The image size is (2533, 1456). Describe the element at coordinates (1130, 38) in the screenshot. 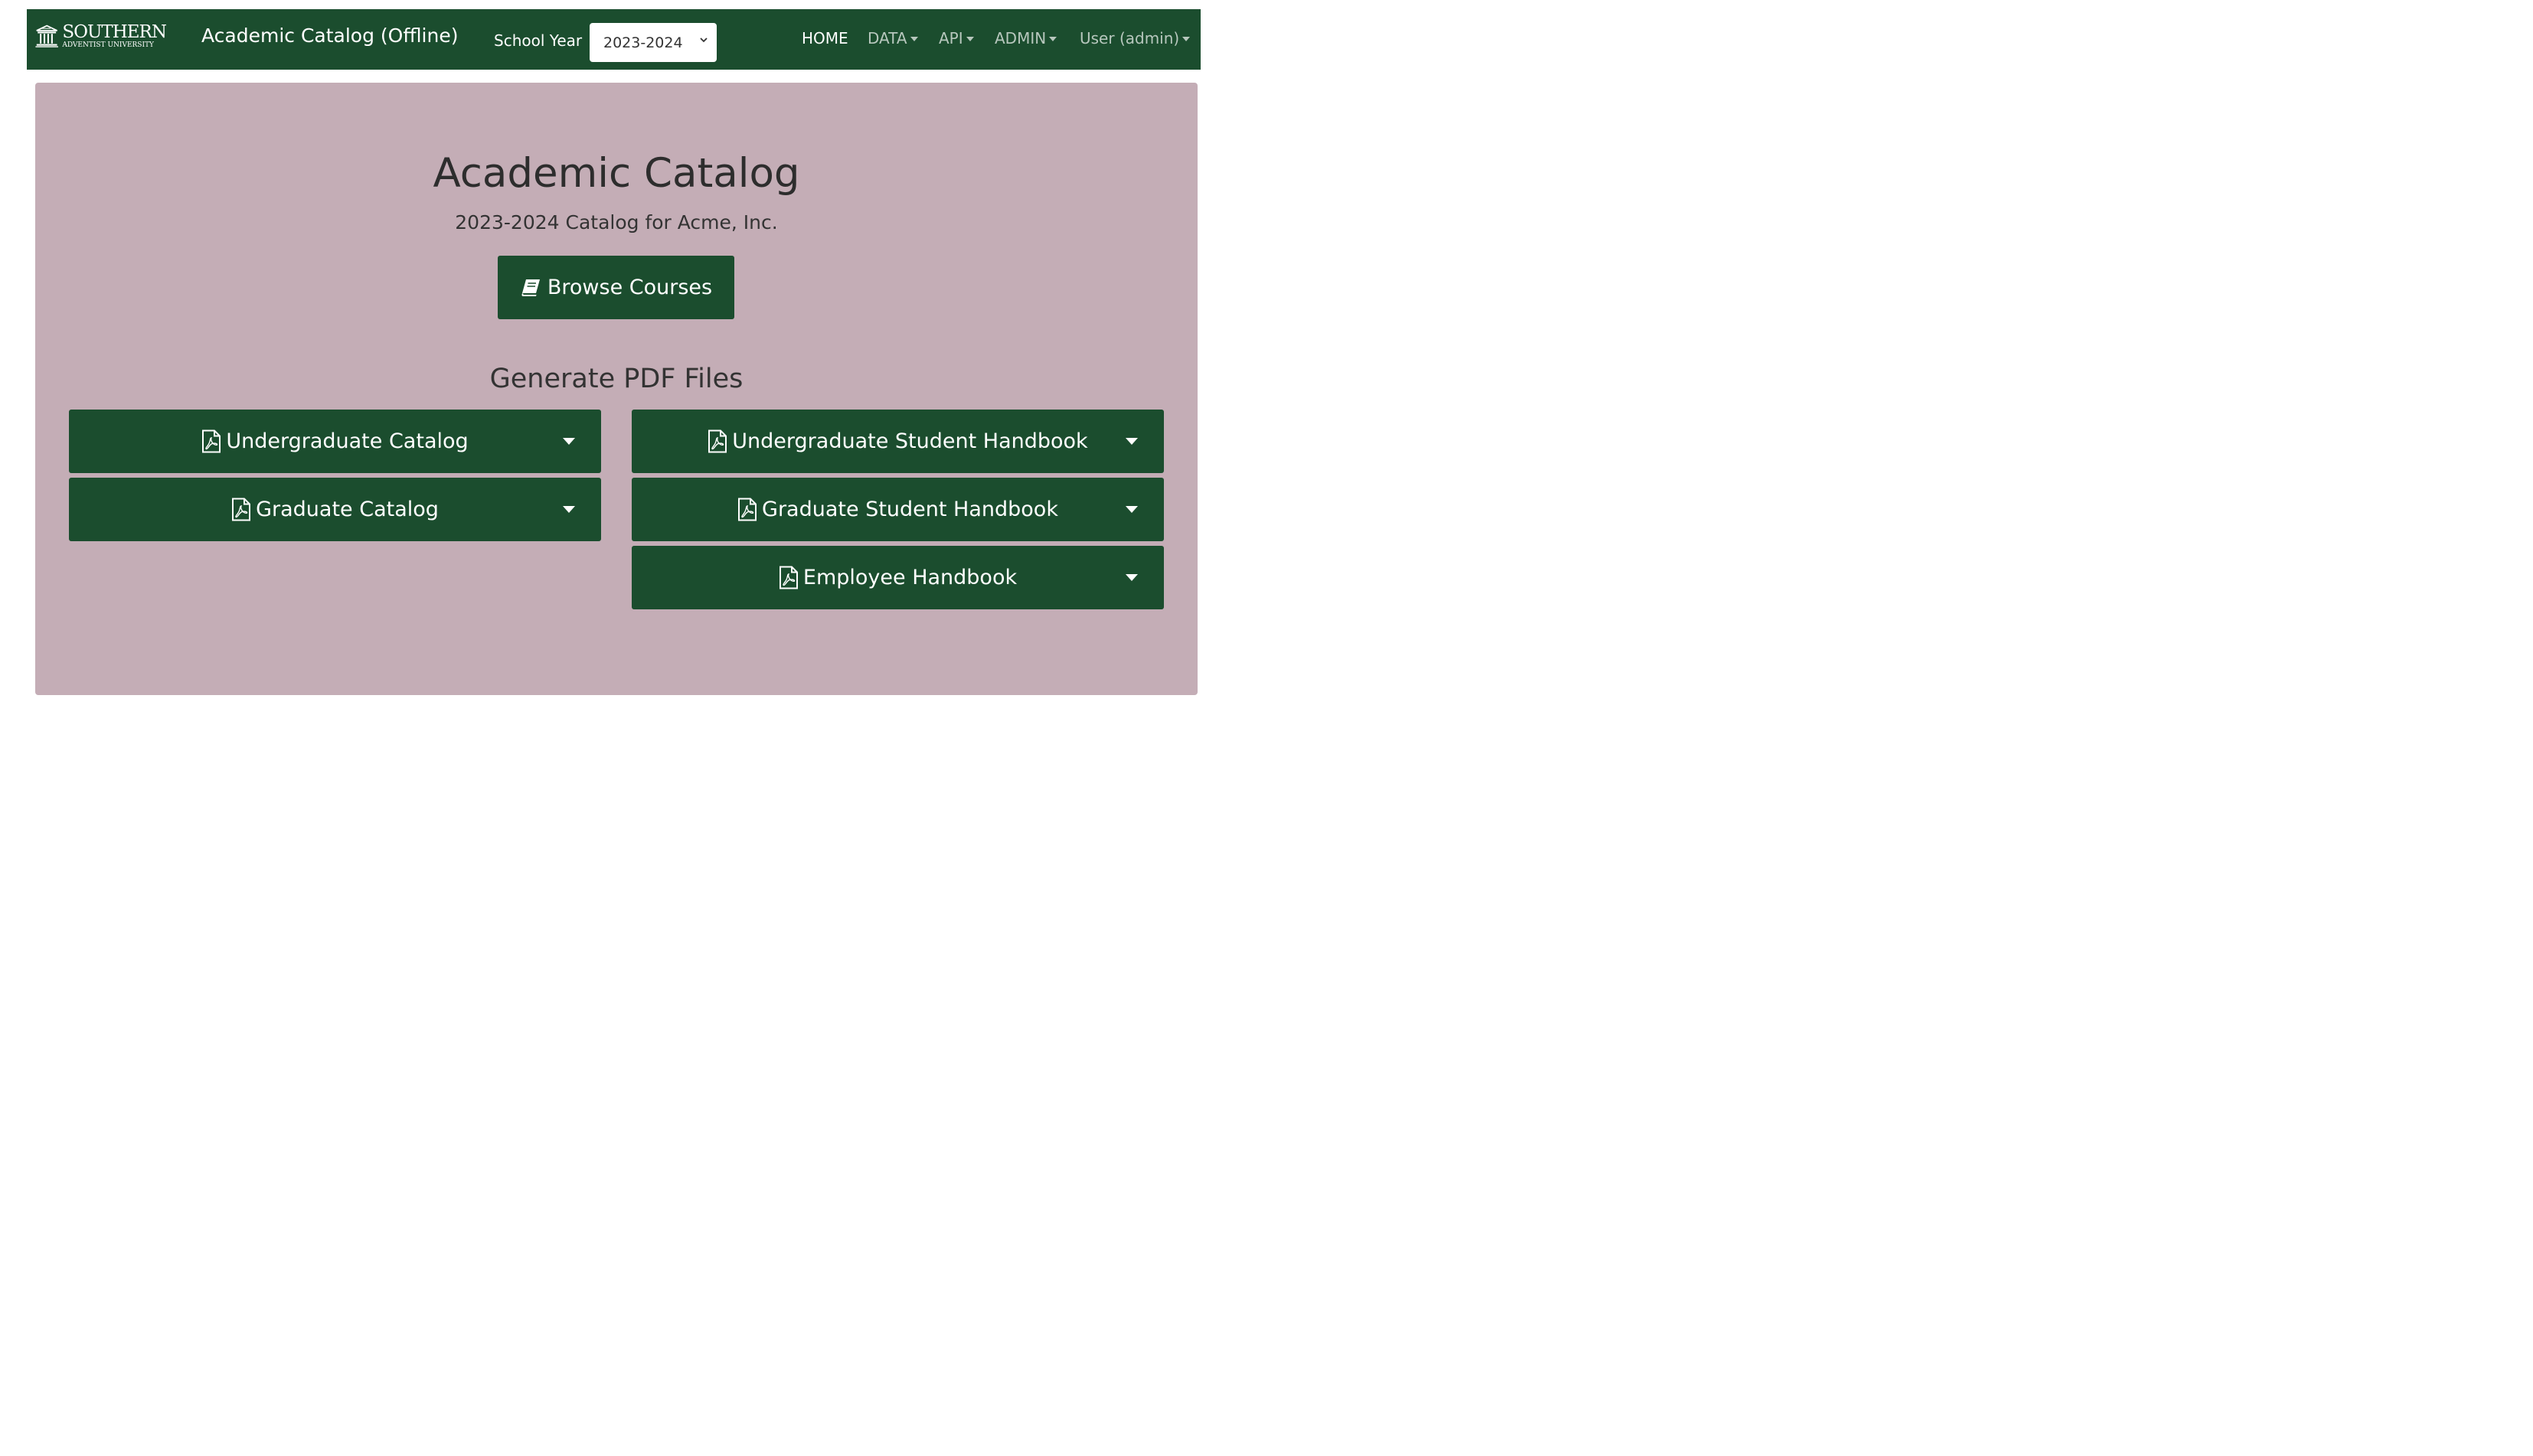

I see `nav-user-label: User (admin)` at that location.